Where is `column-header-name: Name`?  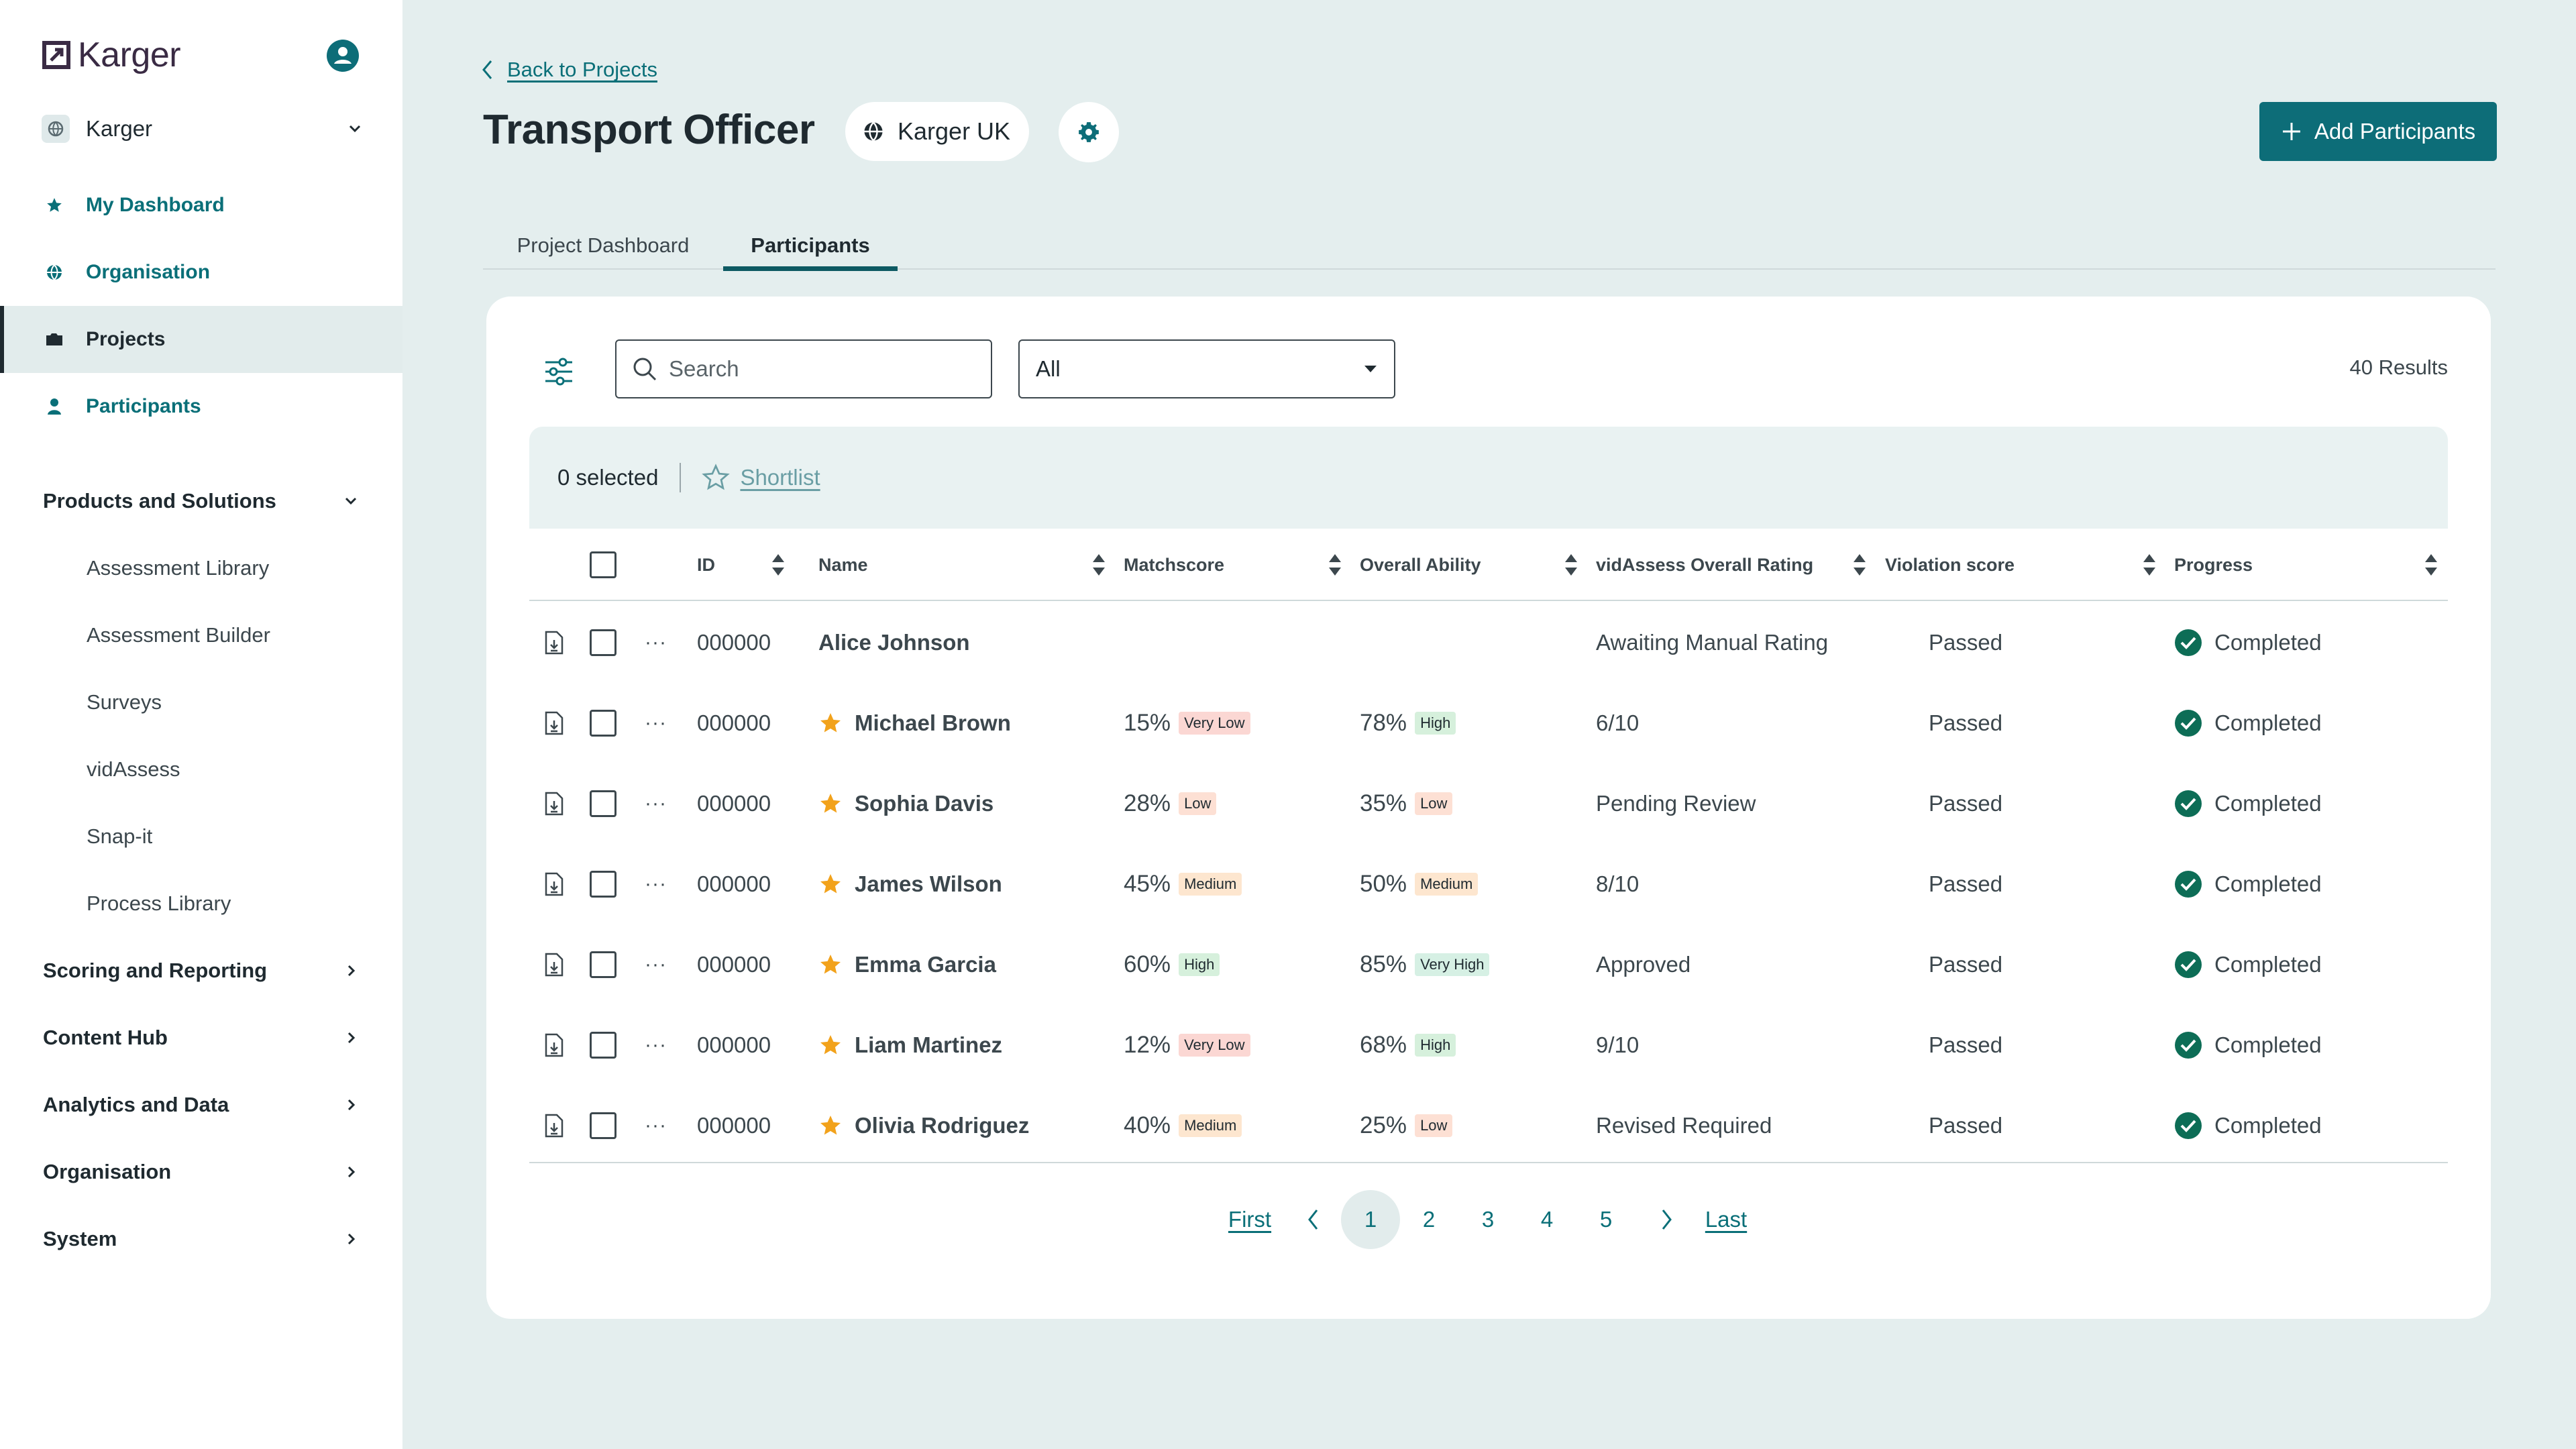
column-header-name: Name is located at coordinates (843, 565).